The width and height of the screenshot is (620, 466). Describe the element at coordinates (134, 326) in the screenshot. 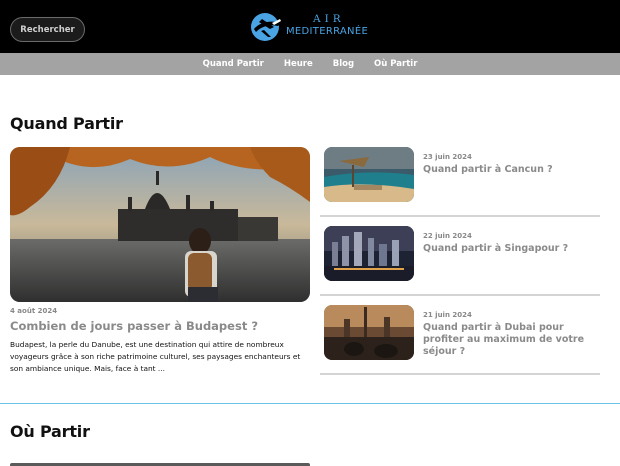

I see `featured-article-title: Combien de jours passer à Budapest ?` at that location.